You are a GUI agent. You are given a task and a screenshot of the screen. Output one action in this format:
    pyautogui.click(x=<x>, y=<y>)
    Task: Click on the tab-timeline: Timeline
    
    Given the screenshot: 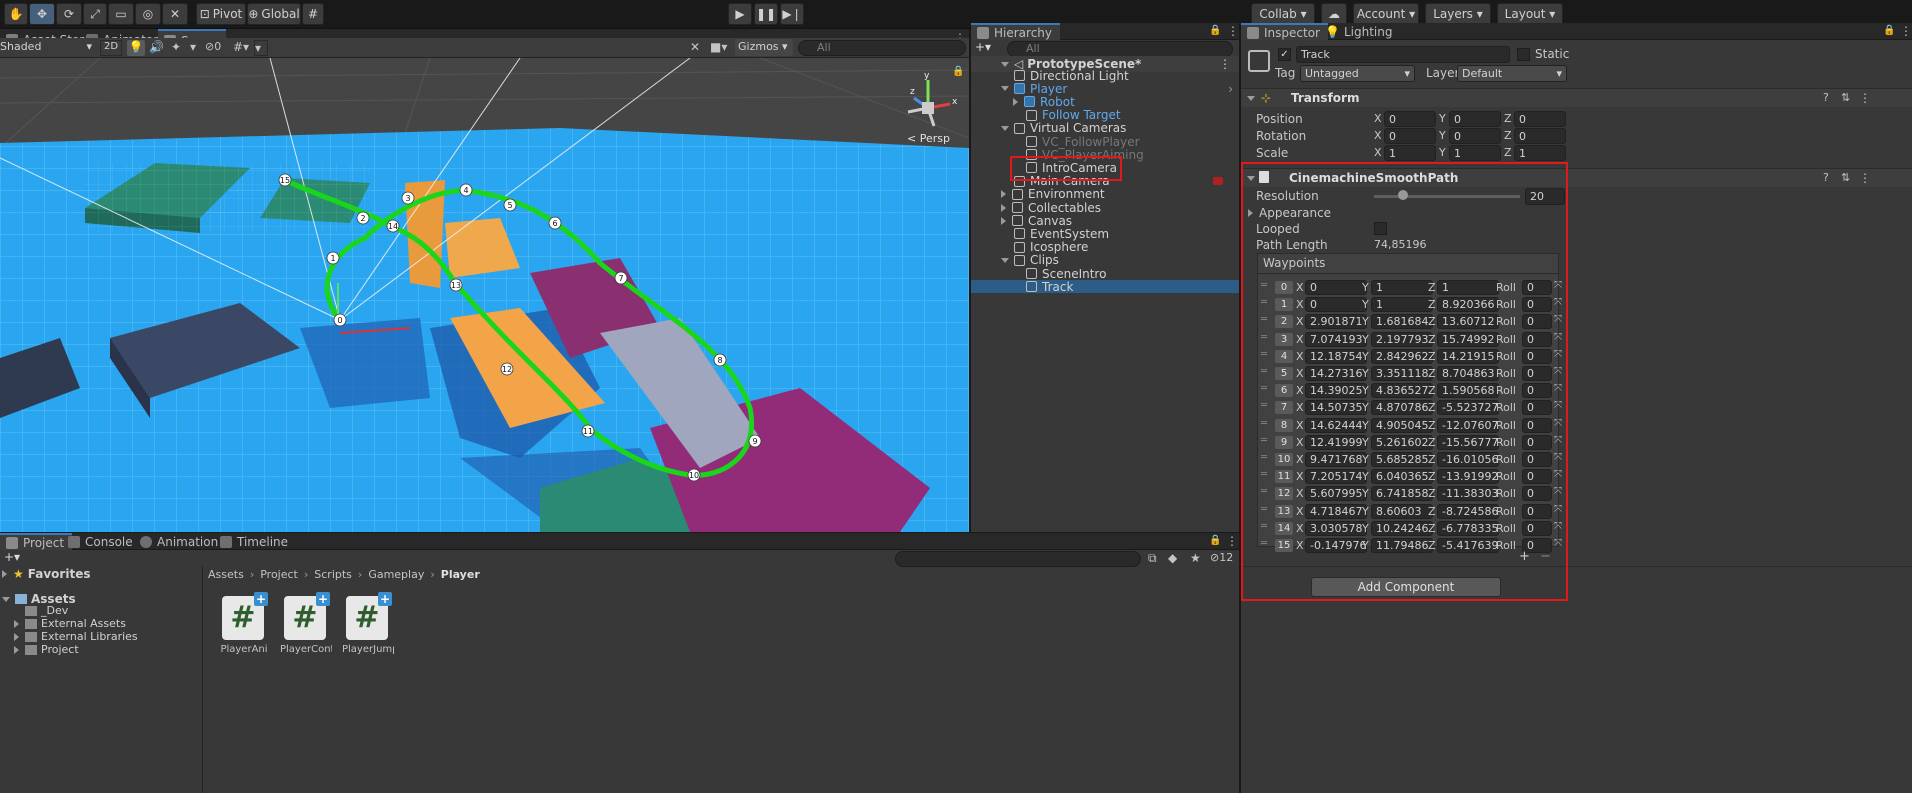 What is the action you would take?
    pyautogui.click(x=255, y=541)
    